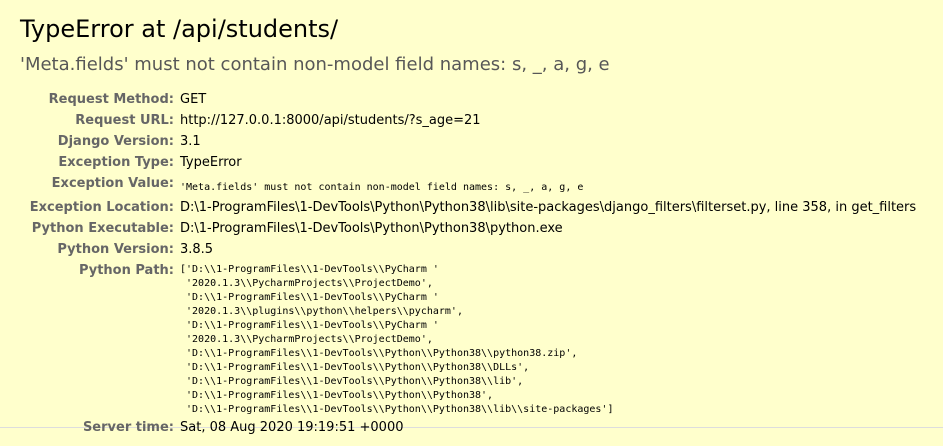 Image resolution: width=943 pixels, height=446 pixels. Describe the element at coordinates (190, 141) in the screenshot. I see `django-version-value: 3.1` at that location.